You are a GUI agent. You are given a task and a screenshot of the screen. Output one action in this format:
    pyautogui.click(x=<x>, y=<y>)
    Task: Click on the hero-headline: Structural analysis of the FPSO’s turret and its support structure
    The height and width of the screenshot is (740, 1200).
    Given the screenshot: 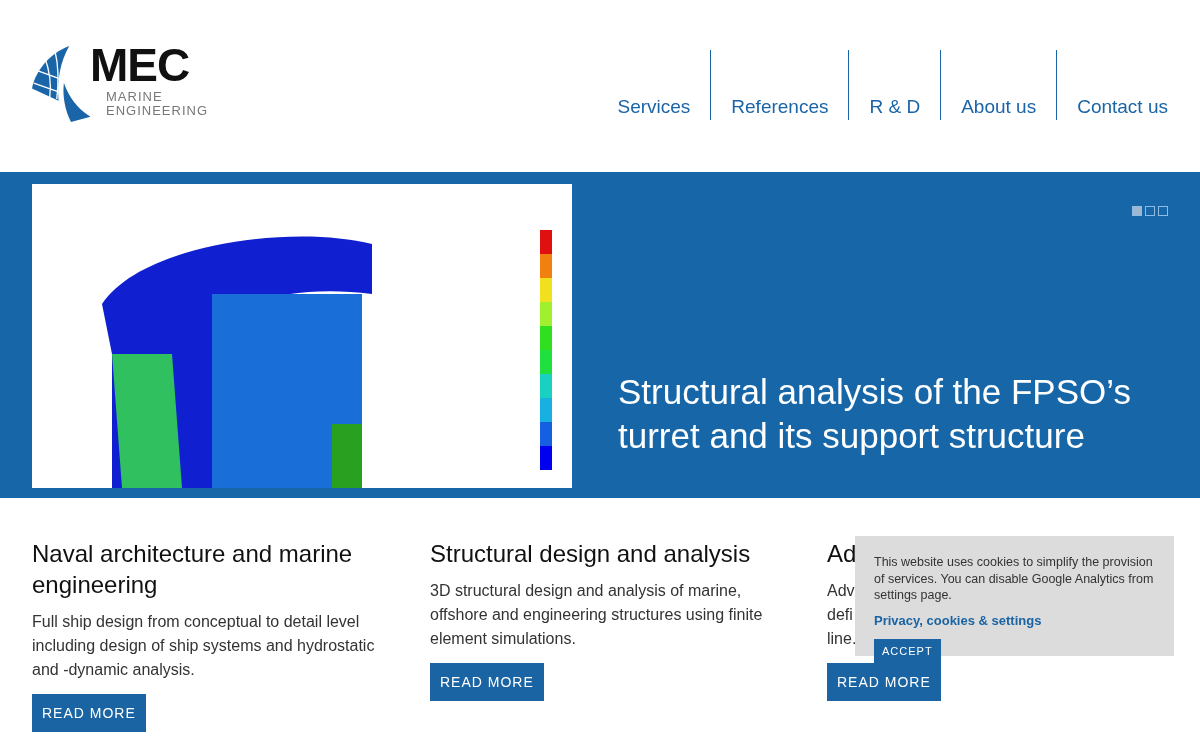 What is the action you would take?
    pyautogui.click(x=875, y=414)
    